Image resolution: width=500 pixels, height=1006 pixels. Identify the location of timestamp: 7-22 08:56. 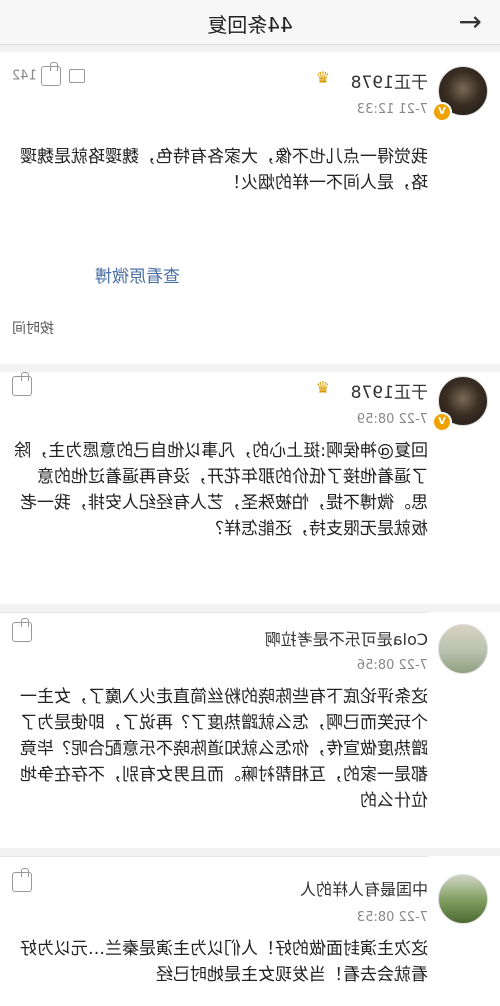
(392, 665).